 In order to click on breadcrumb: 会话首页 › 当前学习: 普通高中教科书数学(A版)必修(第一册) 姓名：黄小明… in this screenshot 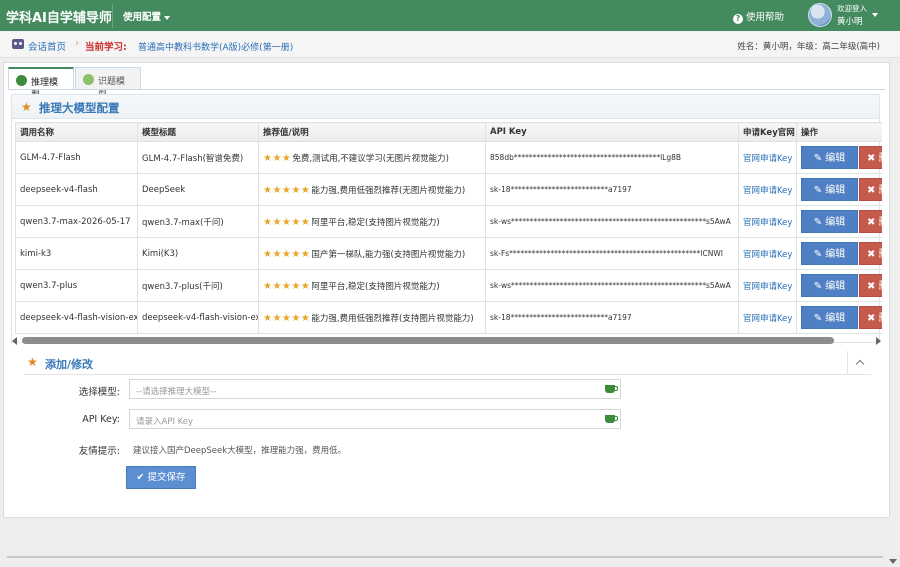, I will do `click(450, 44)`.